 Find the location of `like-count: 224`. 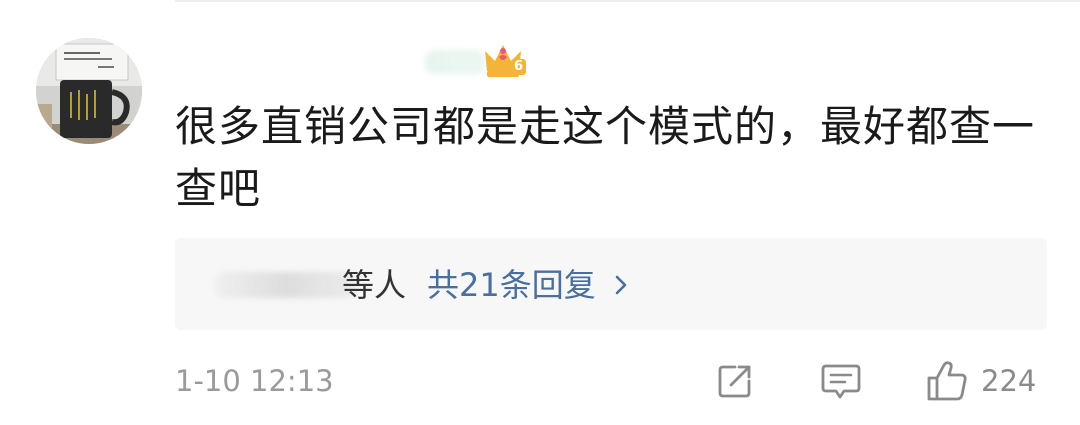

like-count: 224 is located at coordinates (1009, 381).